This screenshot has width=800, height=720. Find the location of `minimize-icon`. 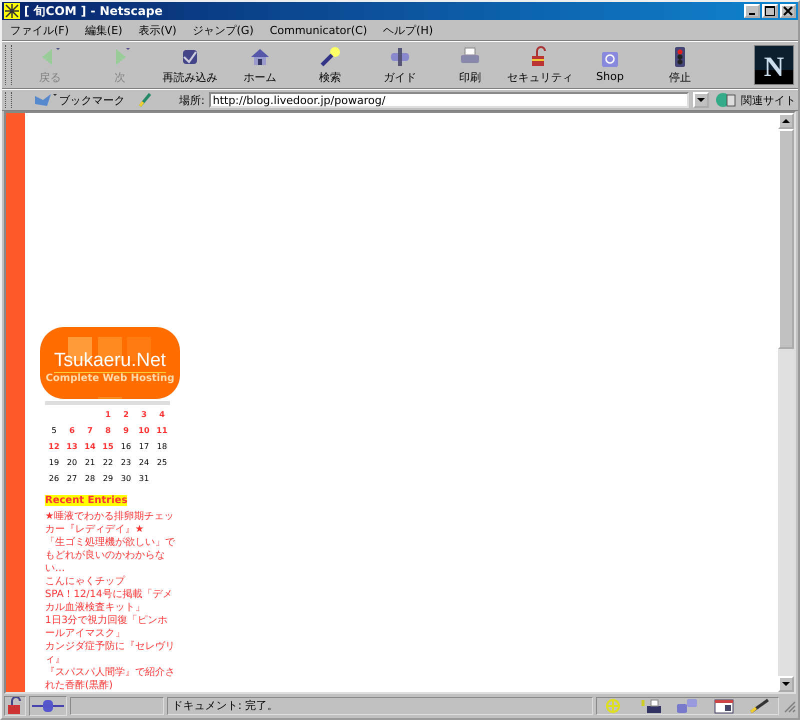

minimize-icon is located at coordinates (752, 14).